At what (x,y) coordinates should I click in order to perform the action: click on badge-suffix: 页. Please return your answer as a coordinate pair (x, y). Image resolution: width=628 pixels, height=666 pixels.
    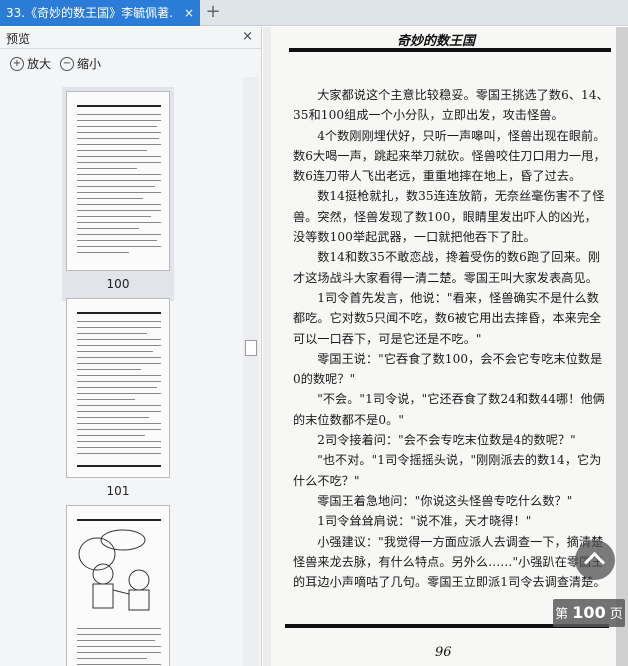
    Looking at the image, I should click on (616, 614).